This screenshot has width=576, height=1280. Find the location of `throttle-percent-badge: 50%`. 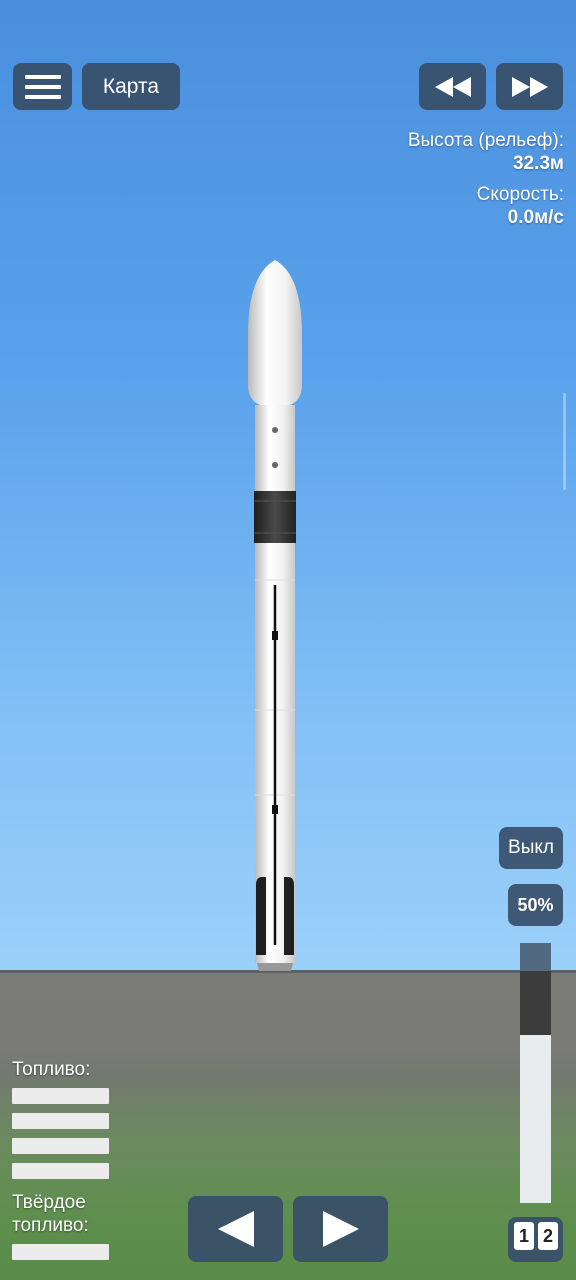

throttle-percent-badge: 50% is located at coordinates (535, 905).